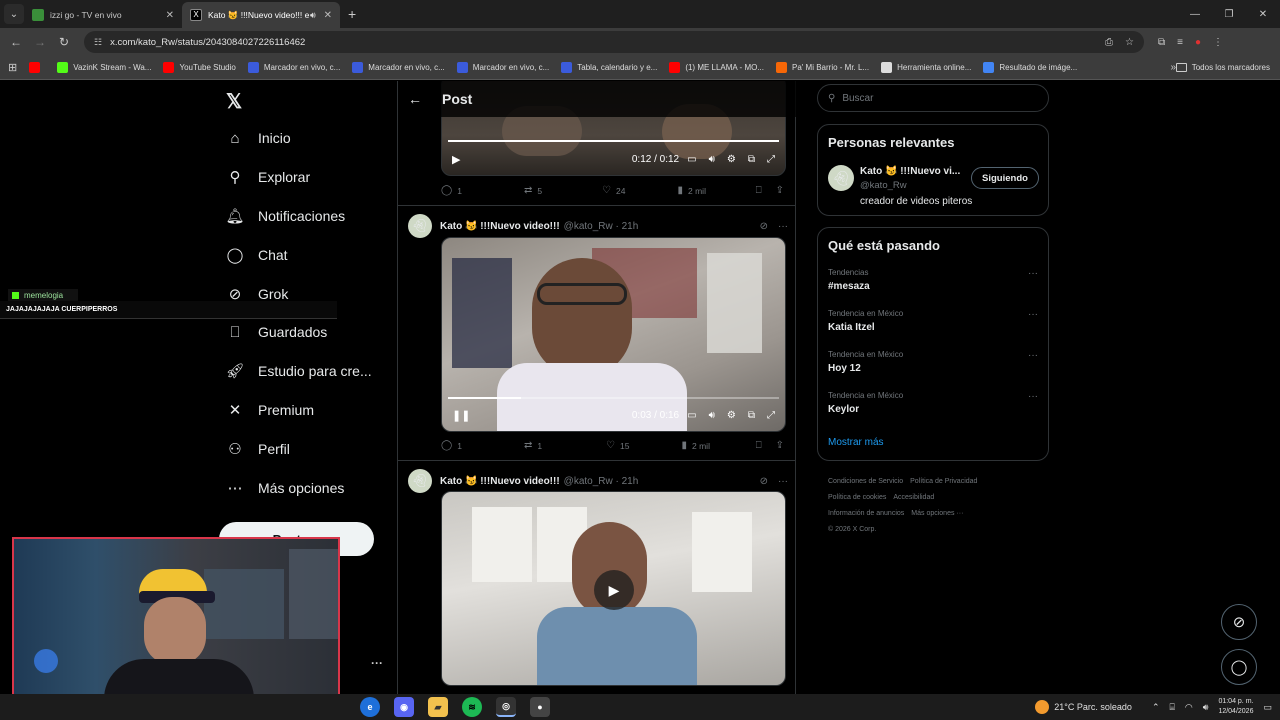 Image resolution: width=1280 pixels, height=720 pixels. I want to click on media-controls-icon: ≡, so click(1180, 42).